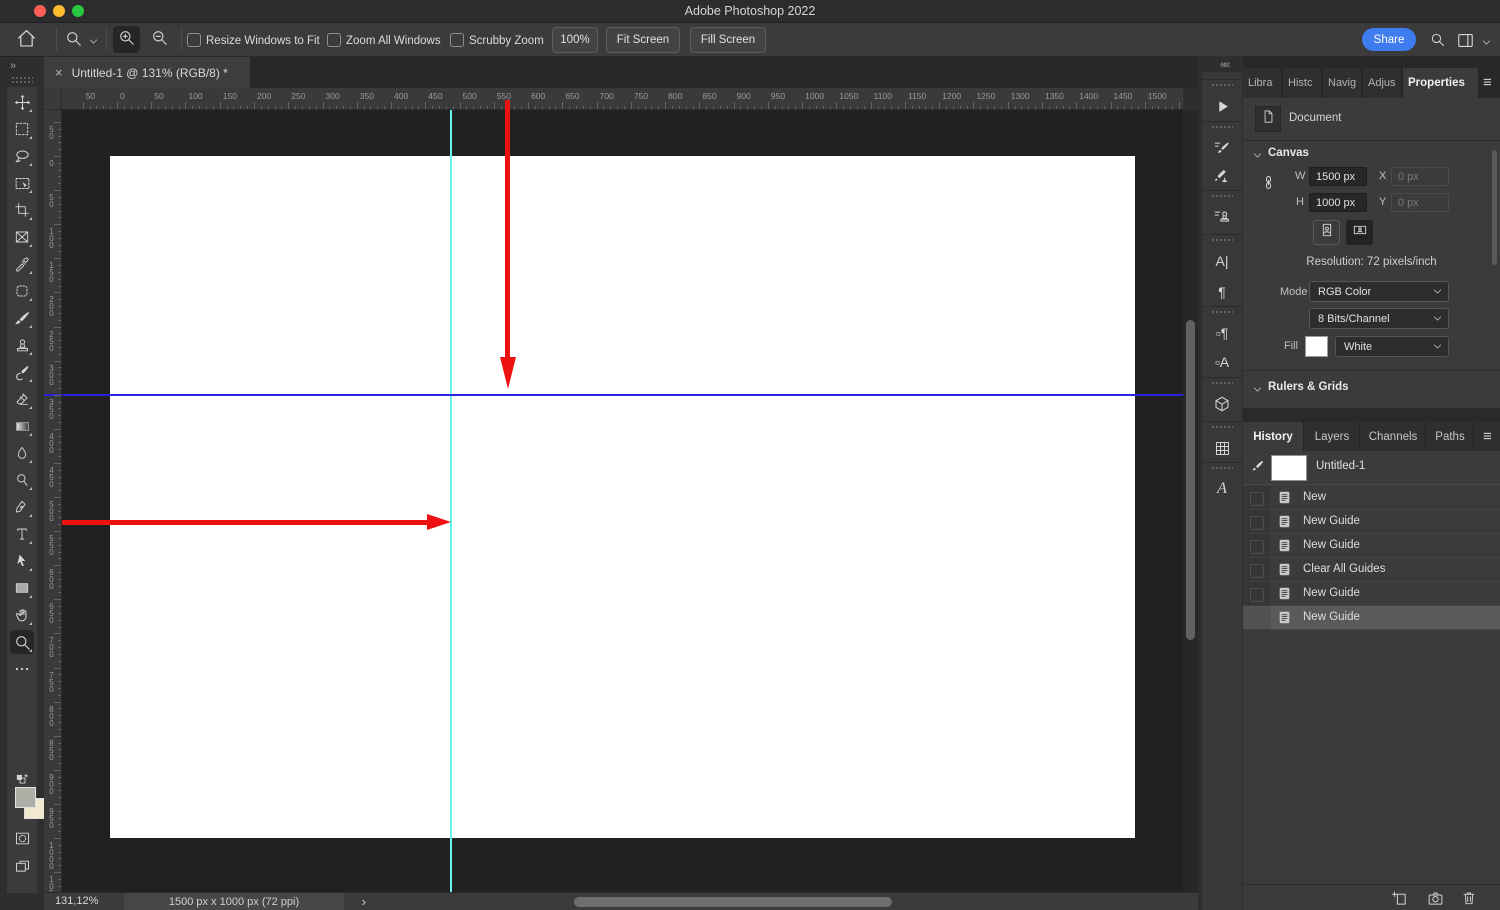 The height and width of the screenshot is (910, 1500). Describe the element at coordinates (1262, 83) in the screenshot. I see `tab-libra: Libra` at that location.